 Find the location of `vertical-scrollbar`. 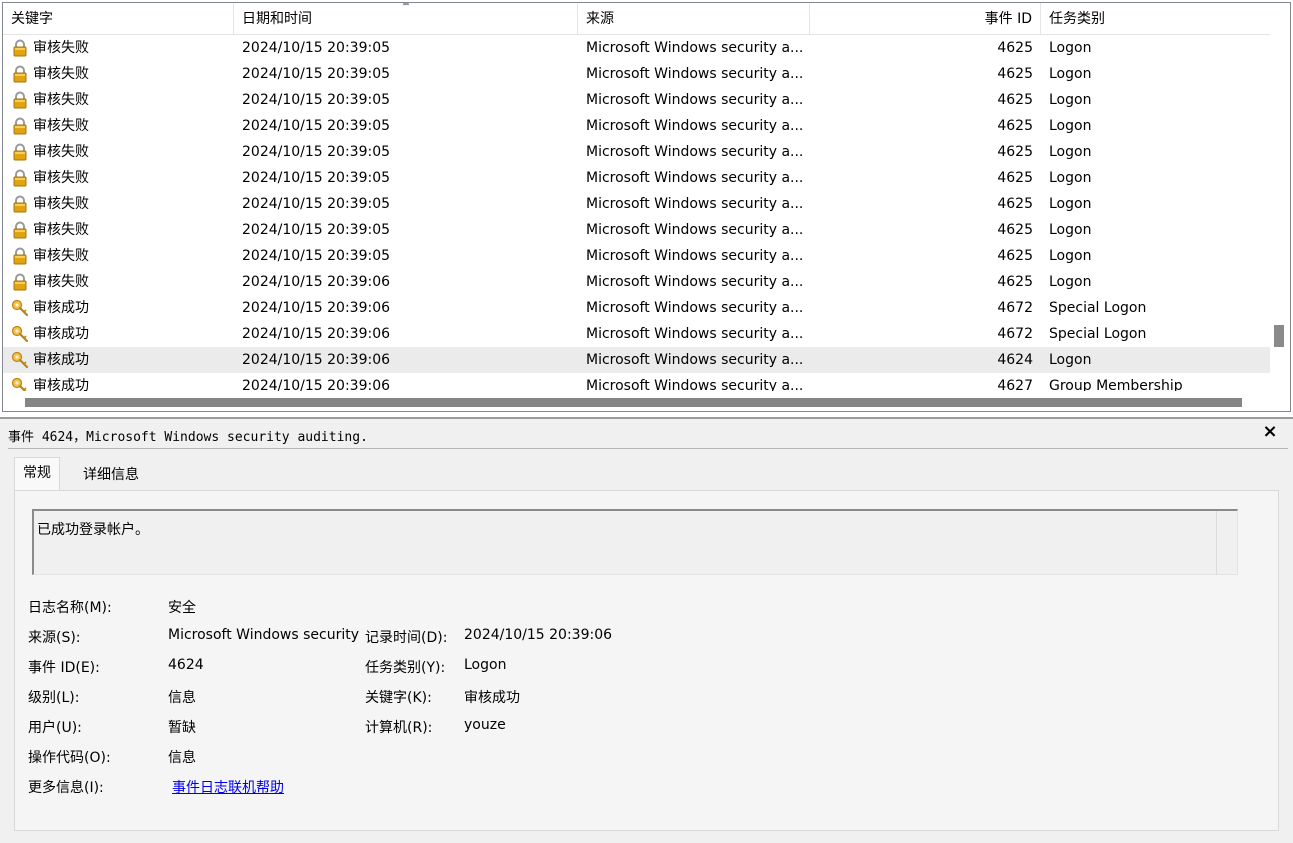

vertical-scrollbar is located at coordinates (1280, 198).